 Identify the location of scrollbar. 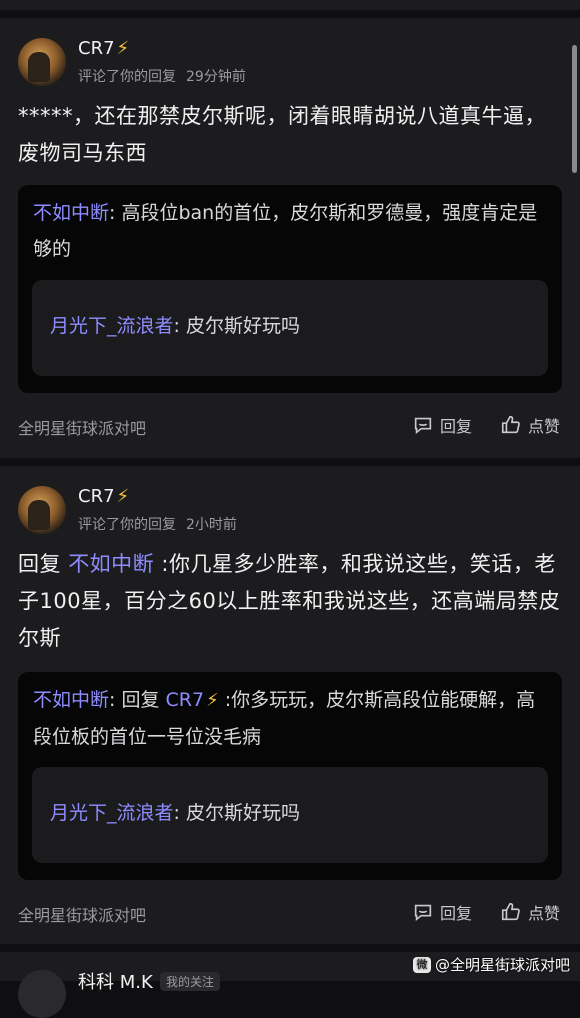
(574, 109).